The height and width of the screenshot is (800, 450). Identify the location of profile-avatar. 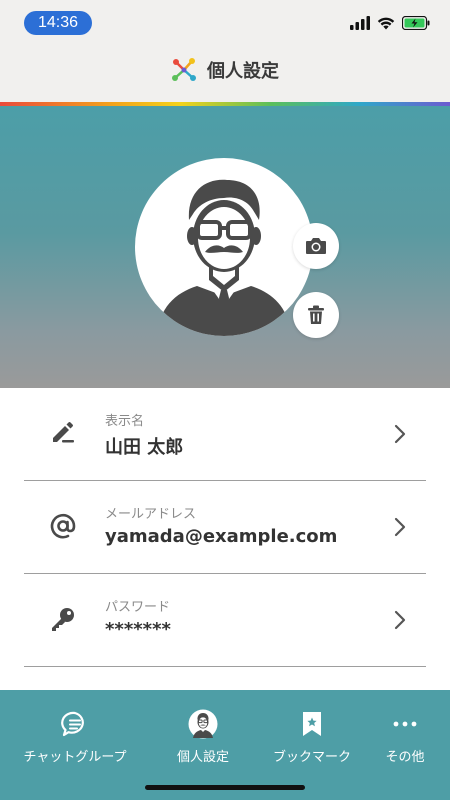
(224, 247).